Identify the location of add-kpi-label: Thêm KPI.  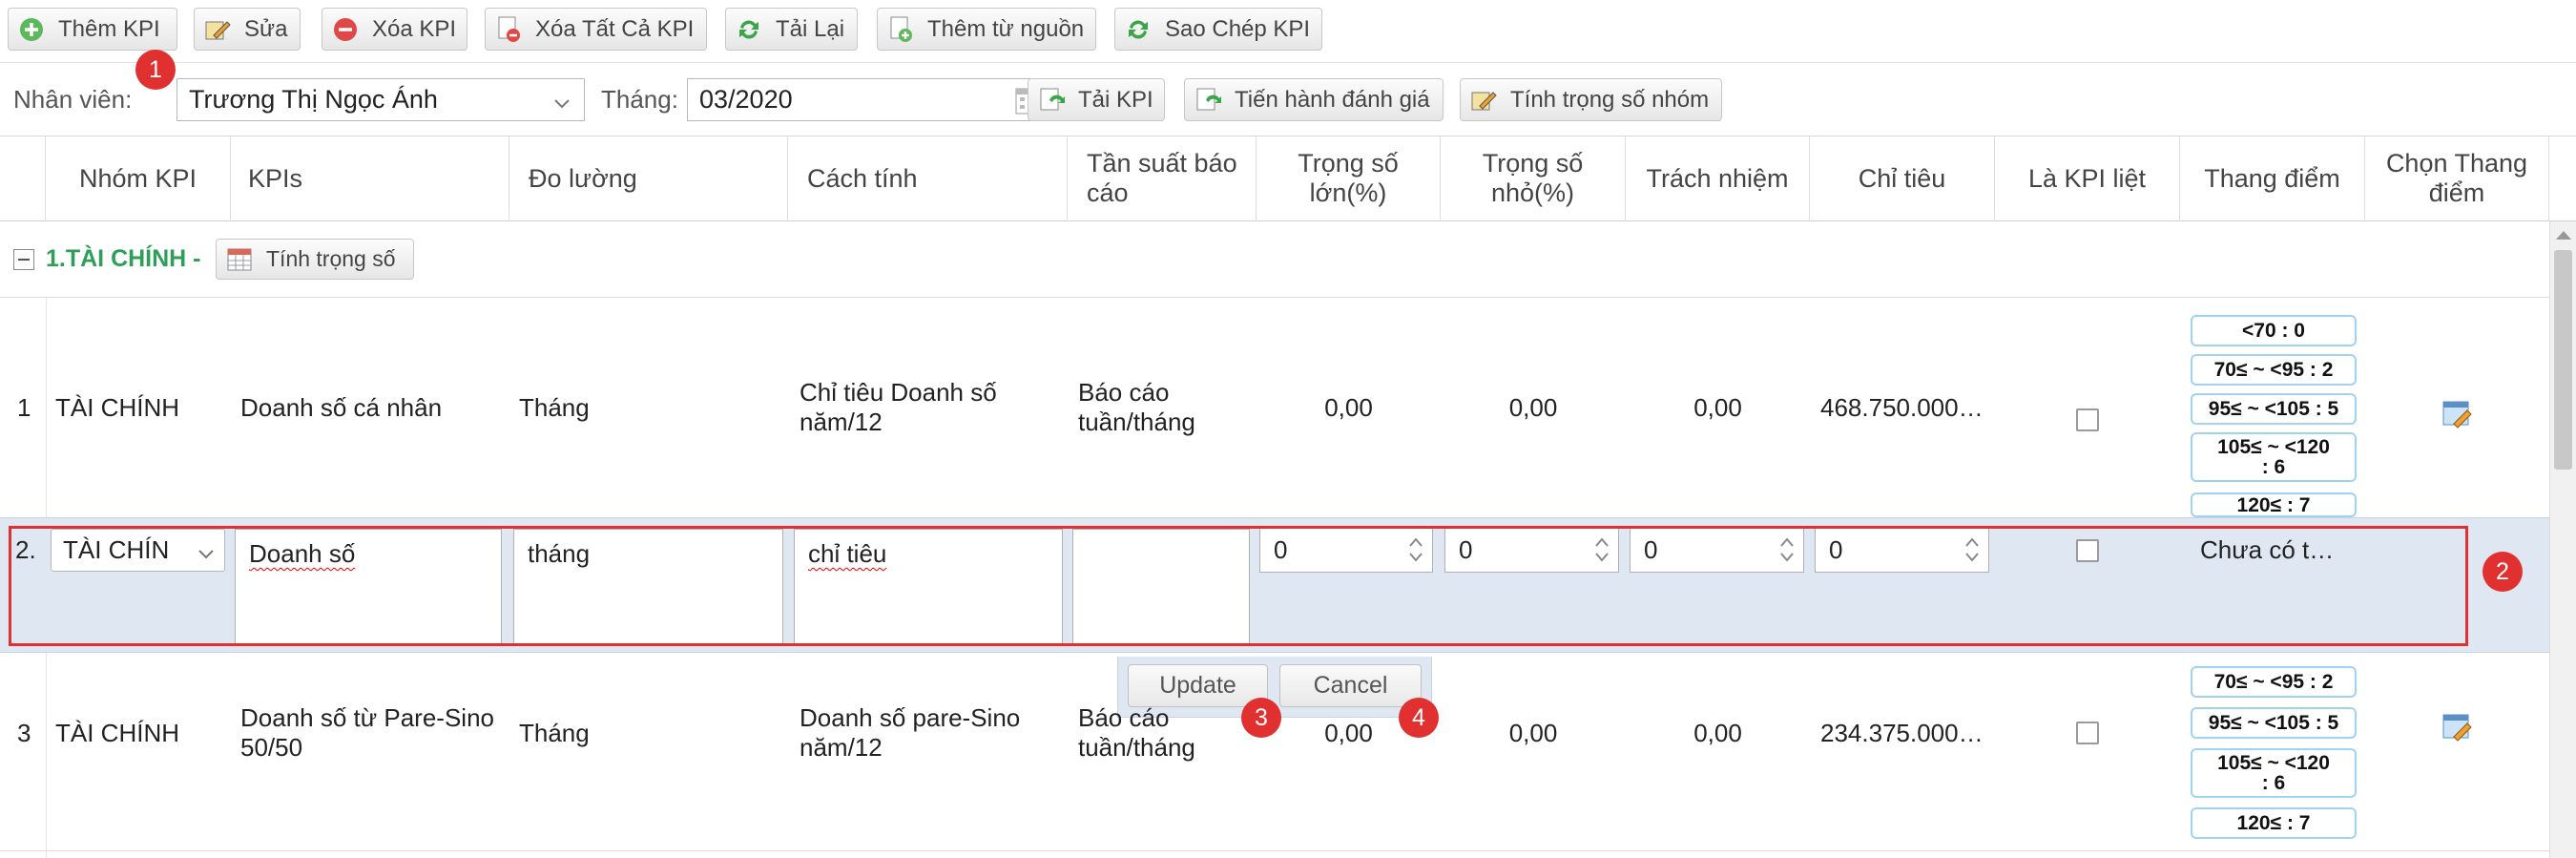
(109, 28).